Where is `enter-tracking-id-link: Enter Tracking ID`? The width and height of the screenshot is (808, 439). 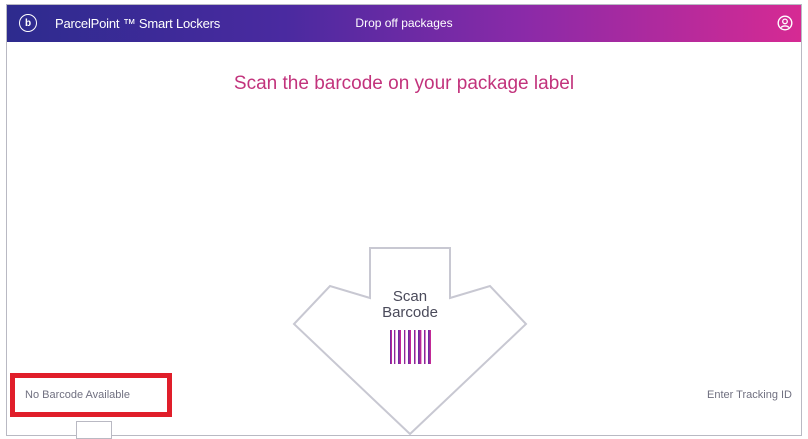
enter-tracking-id-link: Enter Tracking ID is located at coordinates (749, 395).